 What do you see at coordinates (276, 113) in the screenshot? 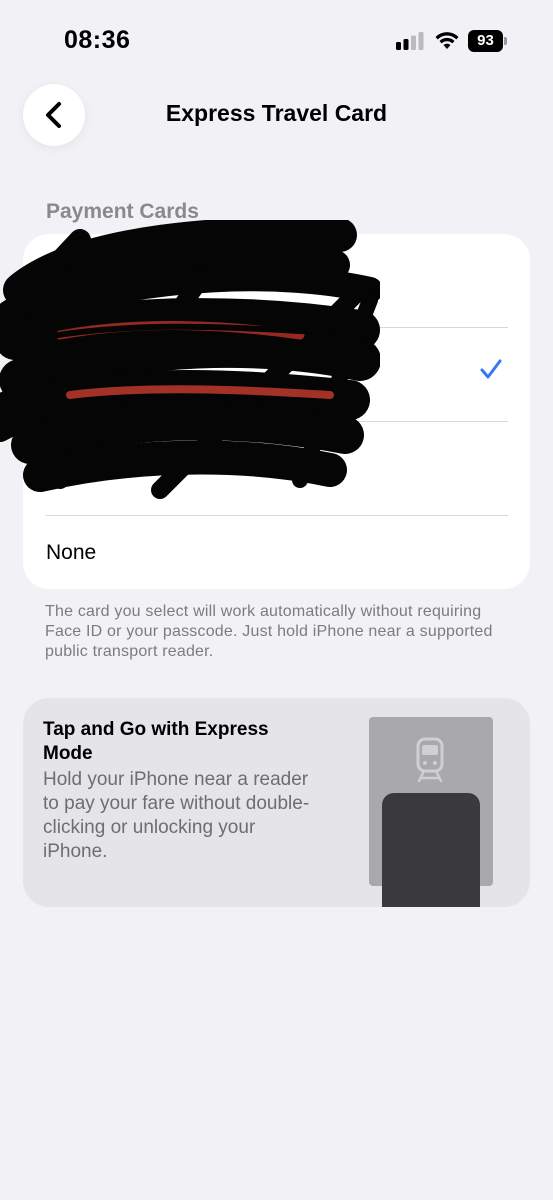
I see `page-title: Express Travel Card` at bounding box center [276, 113].